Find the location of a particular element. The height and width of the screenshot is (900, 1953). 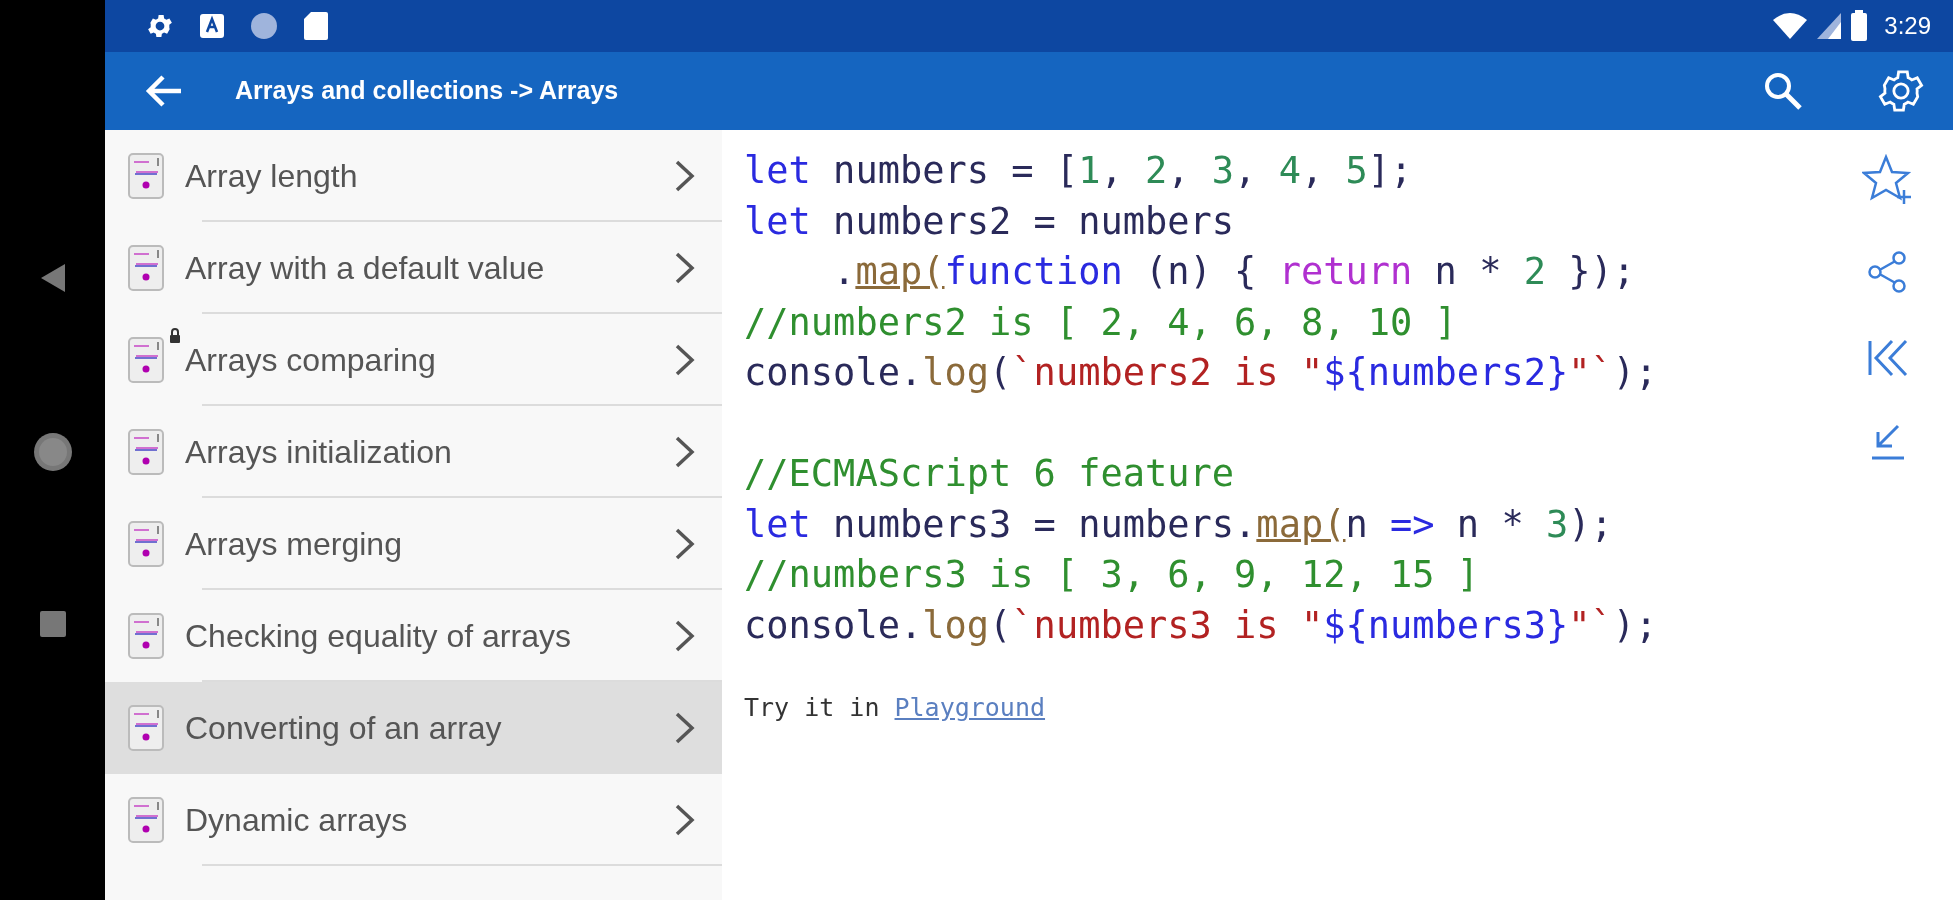

code-line: .map(function (n) { return n * 2 }); is located at coordinates (1234, 272).